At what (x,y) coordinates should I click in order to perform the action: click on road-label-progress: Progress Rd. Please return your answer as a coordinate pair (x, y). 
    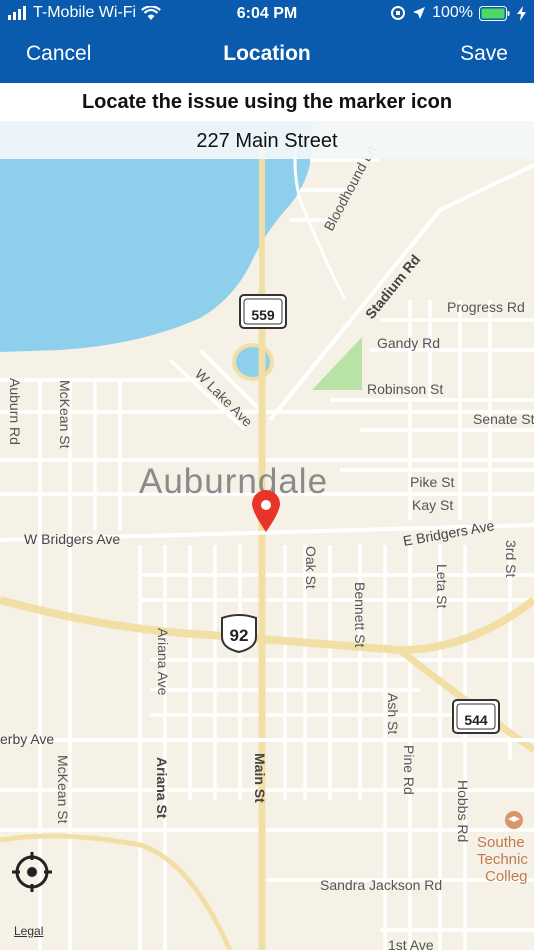
    Looking at the image, I should click on (486, 307).